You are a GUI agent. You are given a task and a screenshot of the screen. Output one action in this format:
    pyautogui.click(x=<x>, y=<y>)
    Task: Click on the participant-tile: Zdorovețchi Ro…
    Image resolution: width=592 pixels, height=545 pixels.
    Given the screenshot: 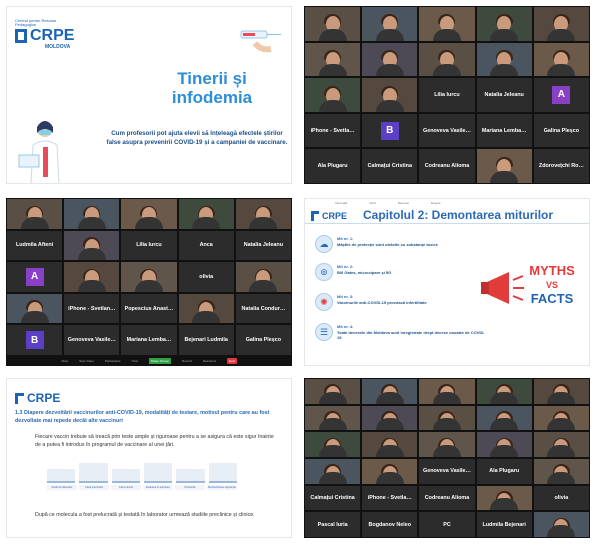 What is the action you would take?
    pyautogui.click(x=561, y=166)
    